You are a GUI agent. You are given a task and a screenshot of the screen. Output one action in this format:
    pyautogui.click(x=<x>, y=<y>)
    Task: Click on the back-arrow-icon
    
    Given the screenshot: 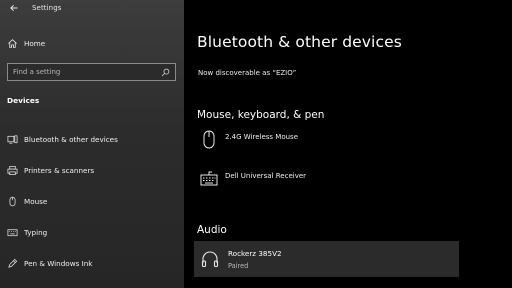 What is the action you would take?
    pyautogui.click(x=14, y=8)
    